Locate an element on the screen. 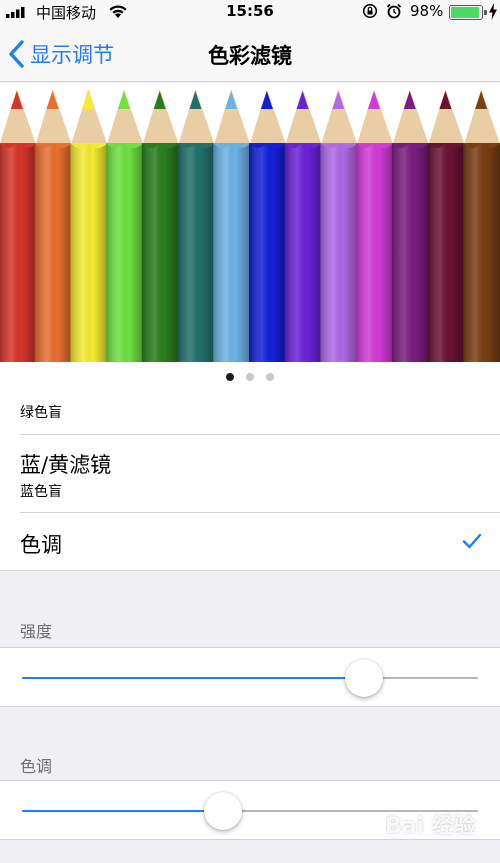  intensity-section-header: 强度 is located at coordinates (36, 631).